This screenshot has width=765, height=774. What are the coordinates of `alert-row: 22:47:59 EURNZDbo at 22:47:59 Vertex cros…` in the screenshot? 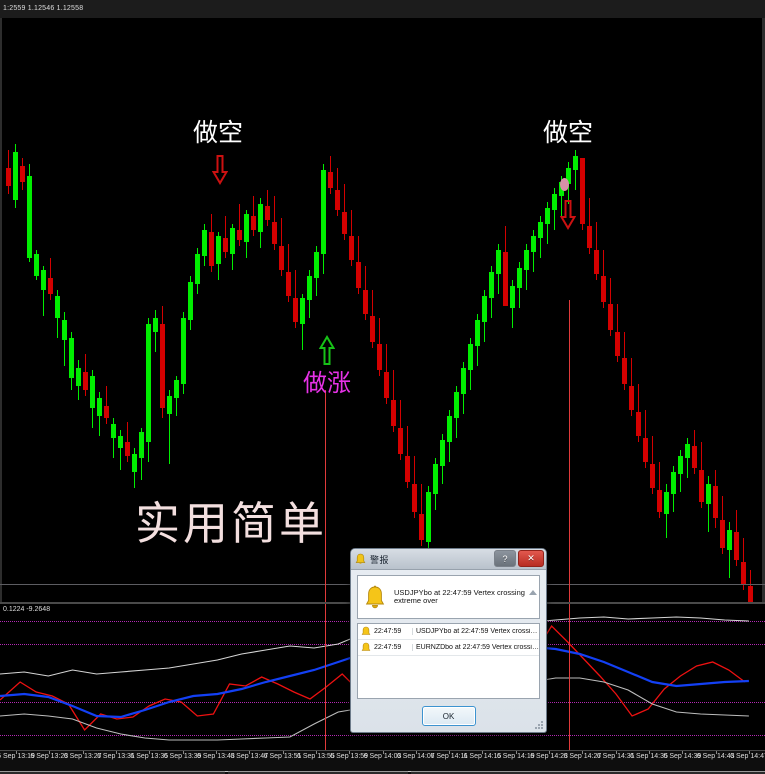 It's located at (448, 648).